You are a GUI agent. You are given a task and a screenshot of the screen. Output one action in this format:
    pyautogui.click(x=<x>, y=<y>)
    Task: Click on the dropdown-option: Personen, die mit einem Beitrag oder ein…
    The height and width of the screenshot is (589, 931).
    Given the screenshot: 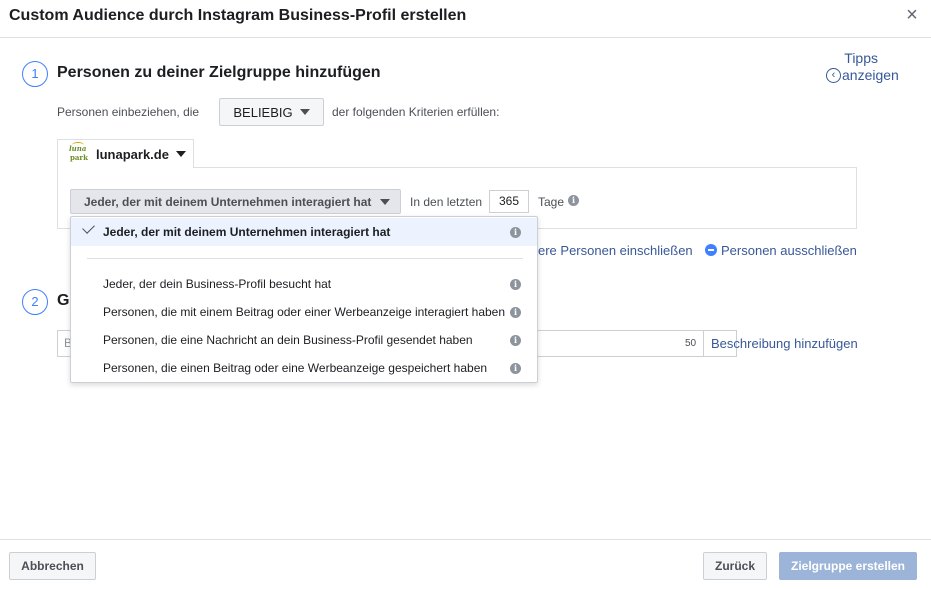 What is the action you would take?
    pyautogui.click(x=304, y=312)
    